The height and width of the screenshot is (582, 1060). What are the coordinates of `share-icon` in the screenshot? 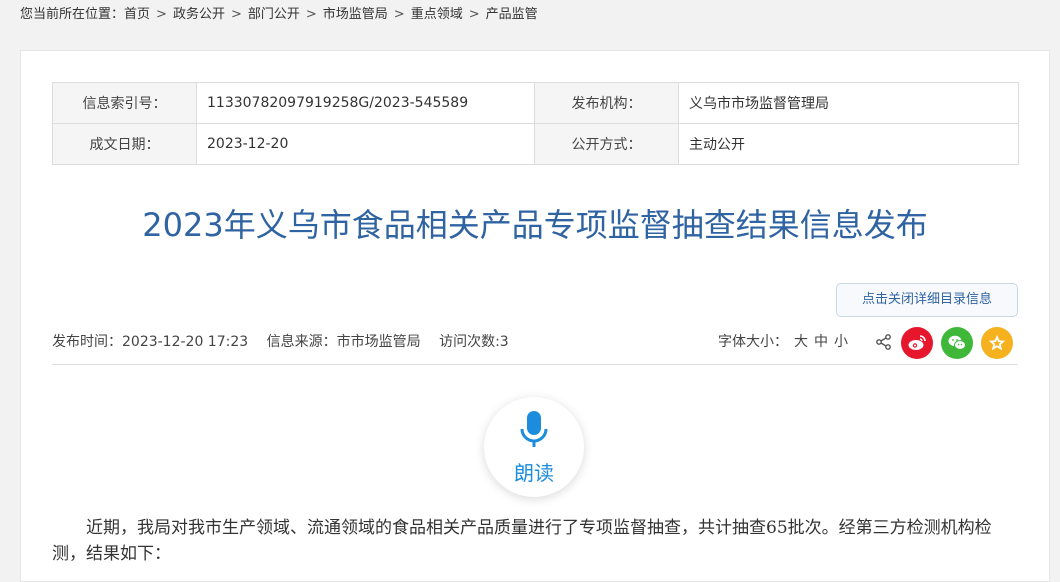 It's located at (884, 342).